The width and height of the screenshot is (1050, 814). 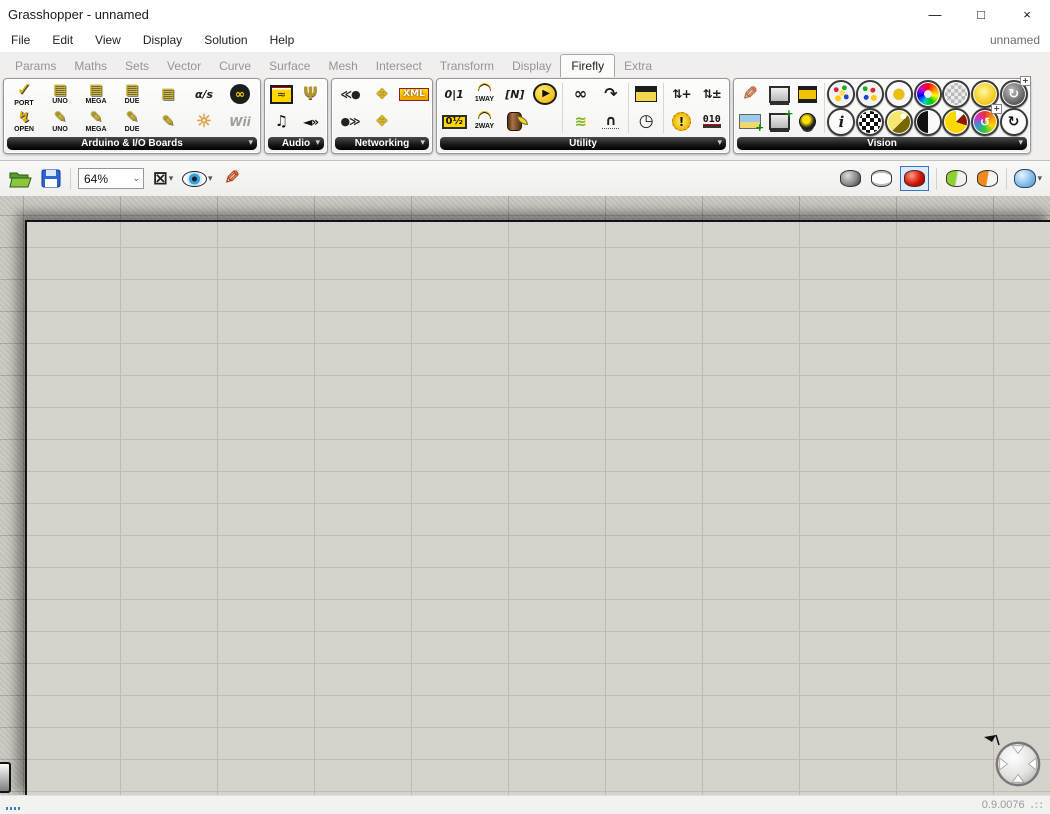 I want to click on swirl-filter-button: ↺, so click(x=986, y=120).